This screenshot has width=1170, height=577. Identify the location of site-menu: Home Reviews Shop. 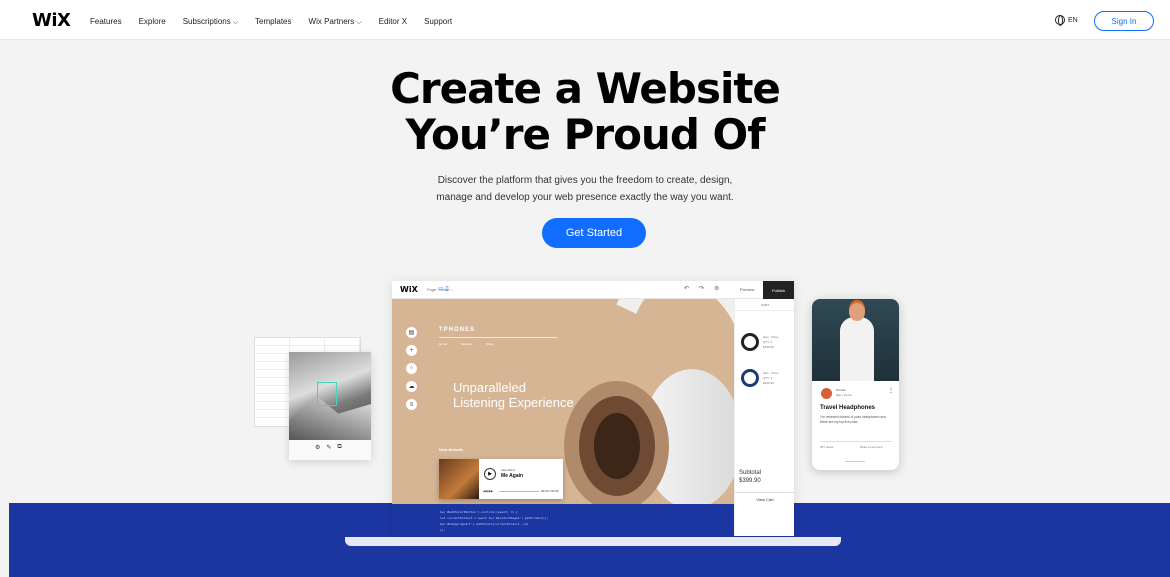
(466, 344).